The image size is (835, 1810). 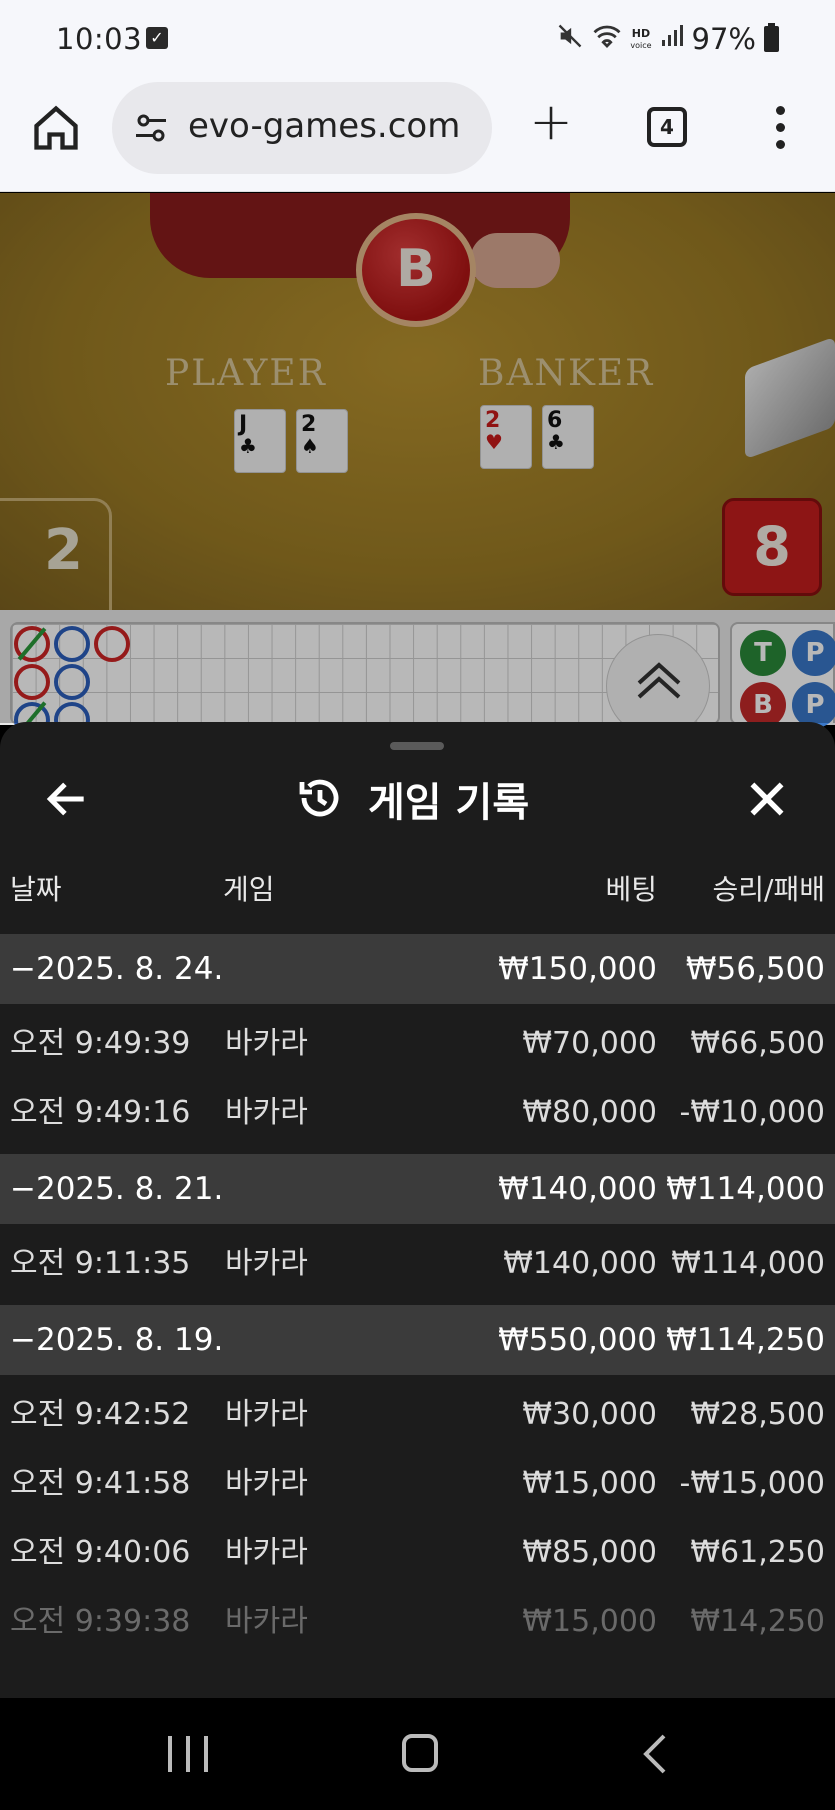 I want to click on status-right-icons: HD voice 97%, so click(x=667, y=39).